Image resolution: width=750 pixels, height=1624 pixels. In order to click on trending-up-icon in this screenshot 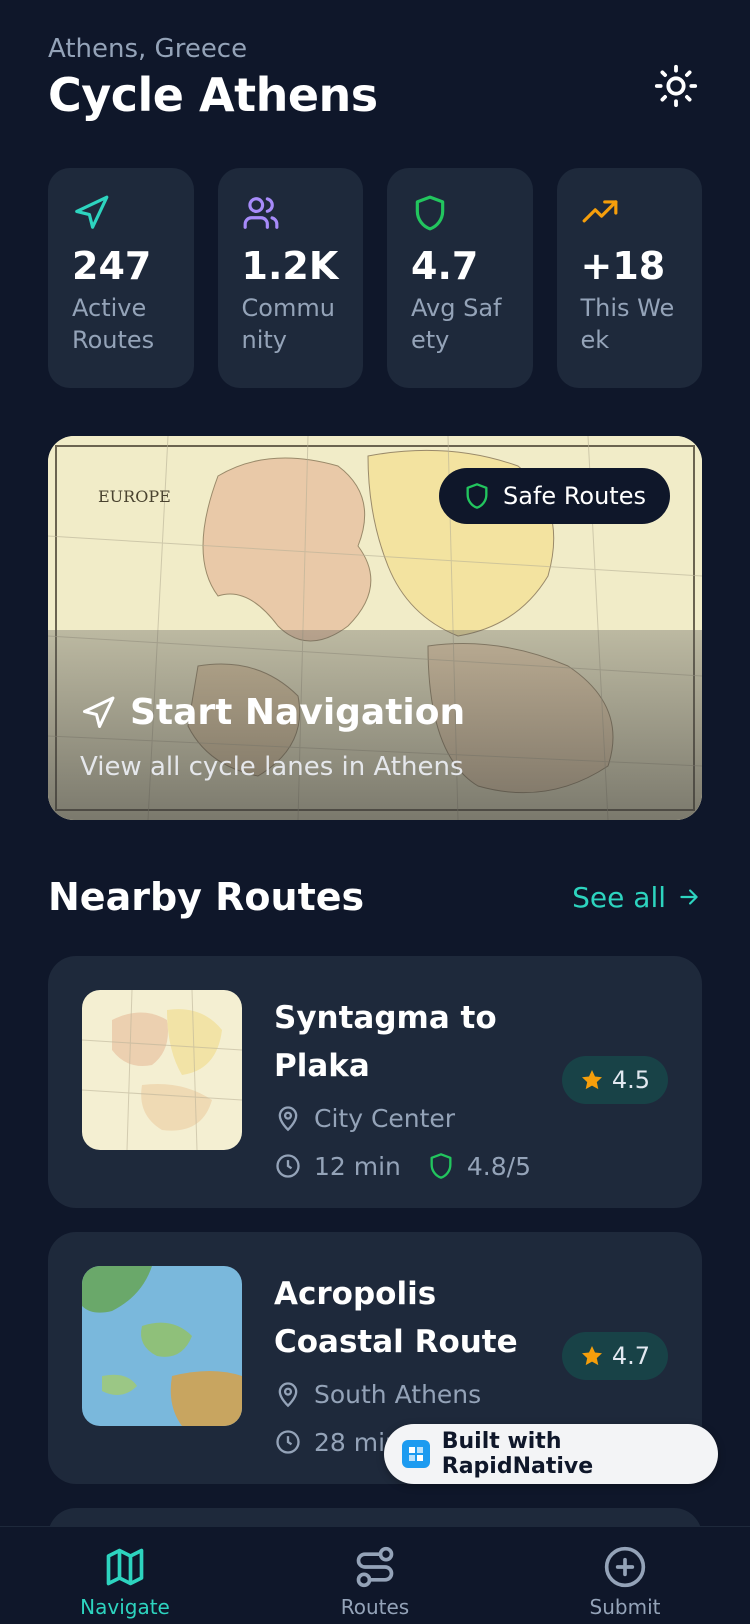, I will do `click(599, 211)`.